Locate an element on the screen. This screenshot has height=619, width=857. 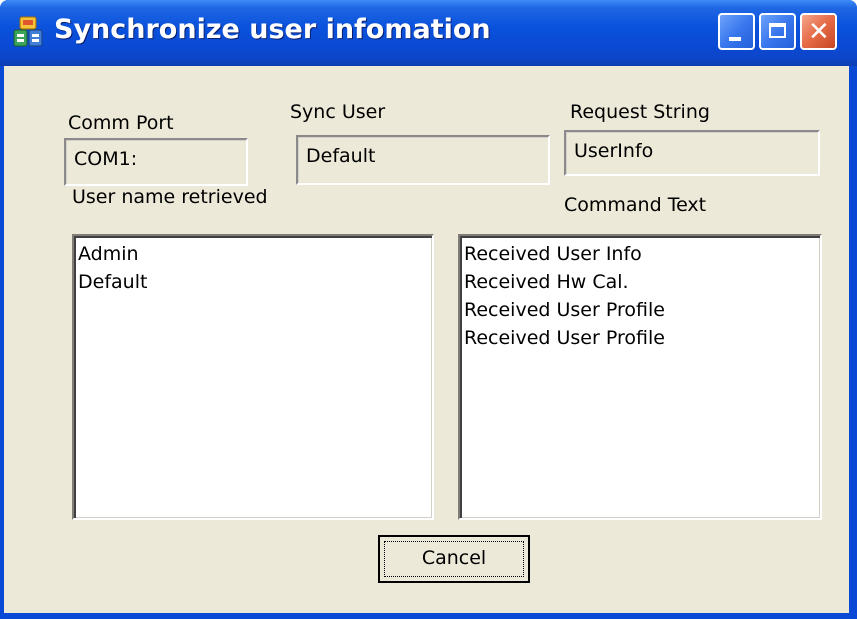
cancel-button-label: Cancel is located at coordinates (454, 558).